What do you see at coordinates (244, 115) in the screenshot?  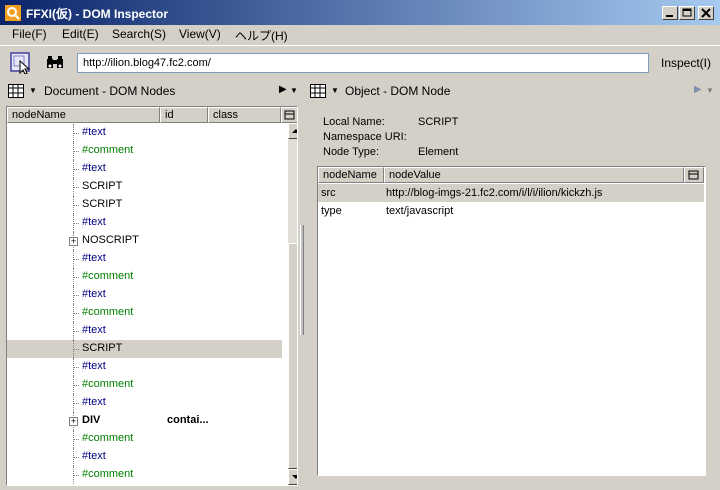 I see `column-header-class: class` at bounding box center [244, 115].